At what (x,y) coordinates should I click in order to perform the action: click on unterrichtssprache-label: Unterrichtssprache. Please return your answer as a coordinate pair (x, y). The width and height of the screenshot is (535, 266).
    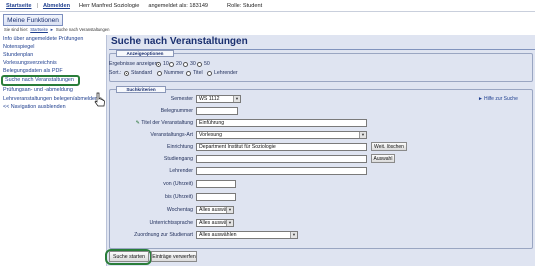
    Looking at the image, I should click on (171, 223).